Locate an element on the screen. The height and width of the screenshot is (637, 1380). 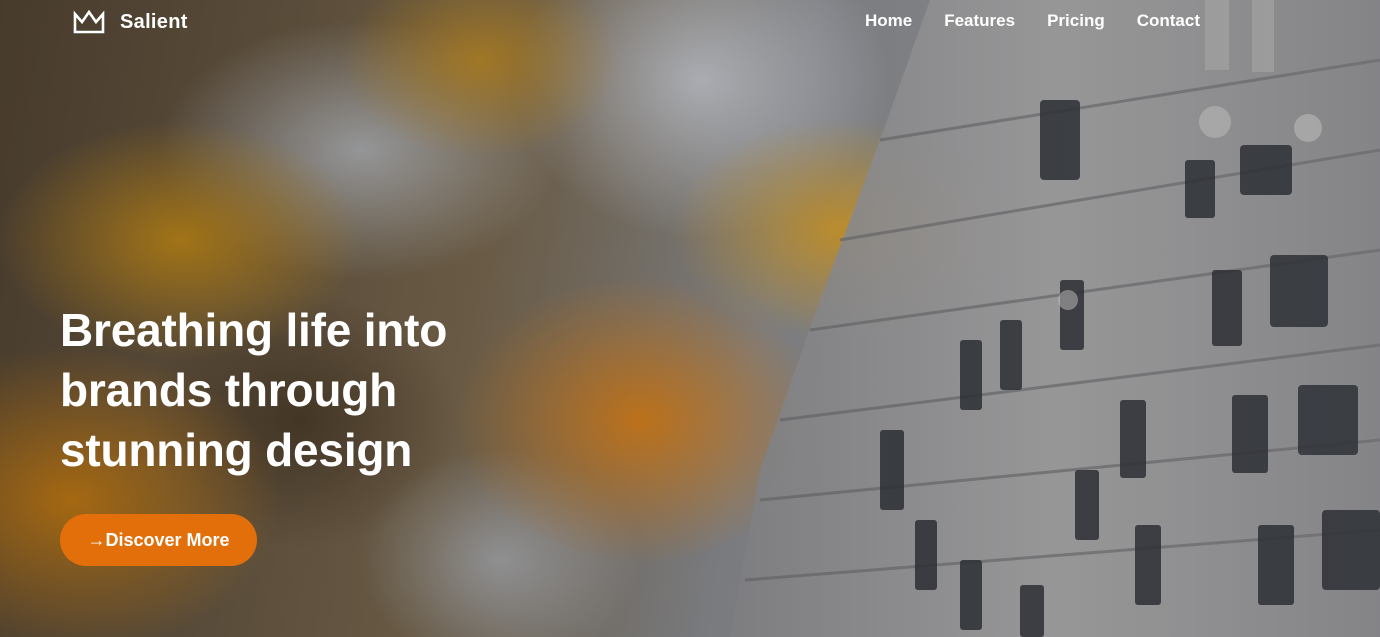
discover-more-button: → Discover More is located at coordinates (158, 540).